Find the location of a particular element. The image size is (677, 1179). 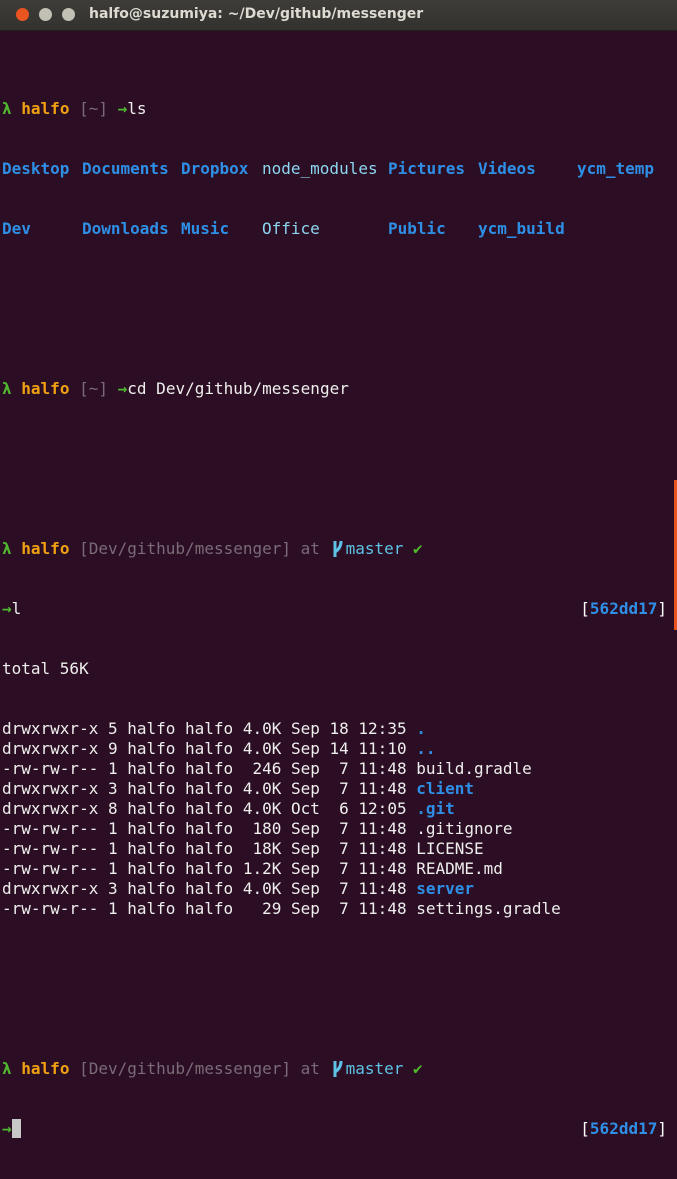

command-text: ls is located at coordinates (137, 108).